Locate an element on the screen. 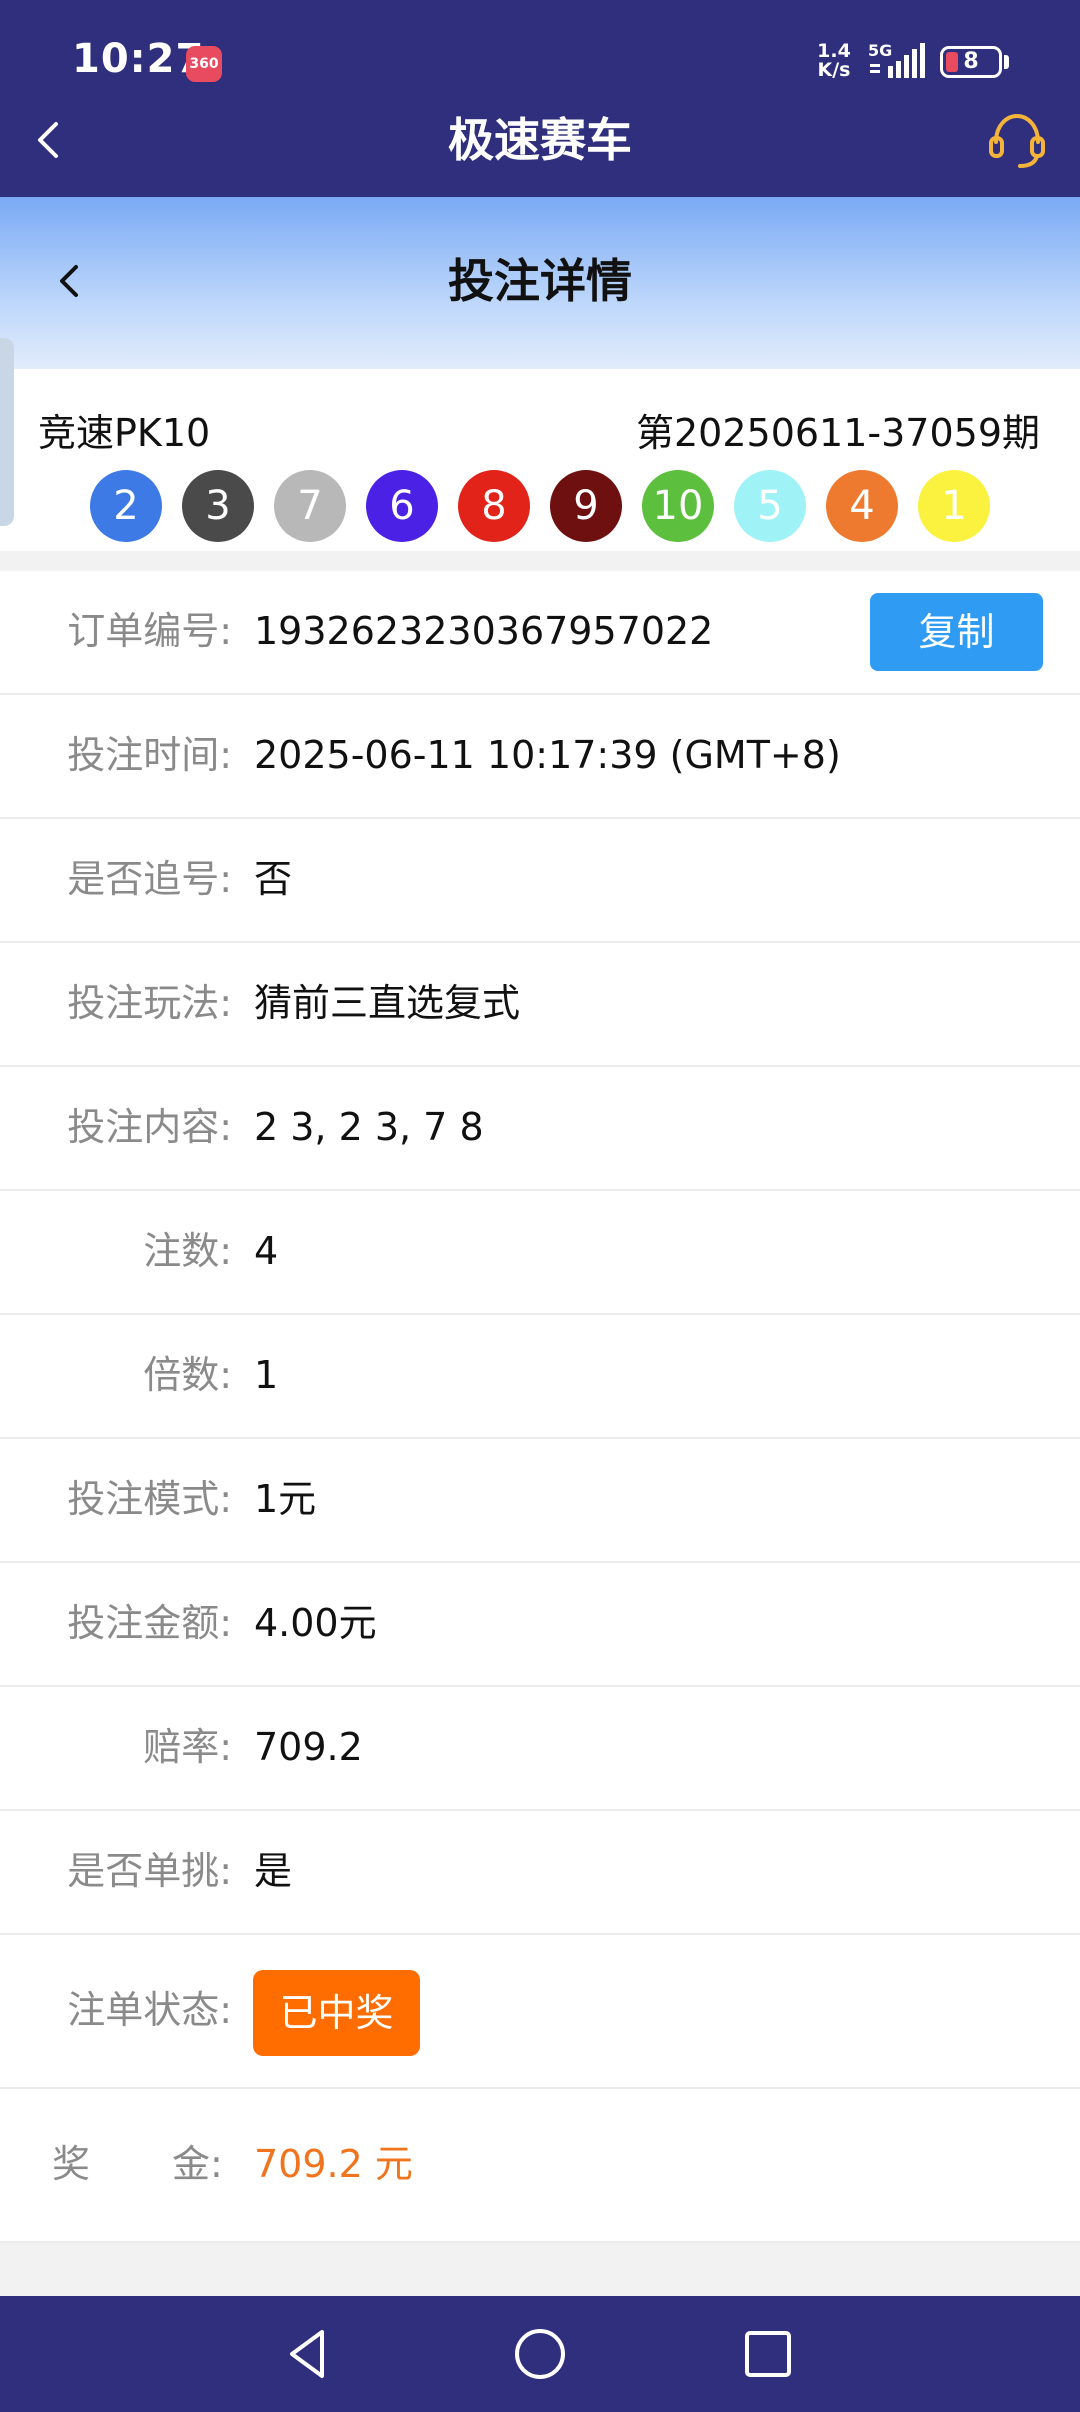 The height and width of the screenshot is (2412, 1080). triangle-back-icon is located at coordinates (308, 2354).